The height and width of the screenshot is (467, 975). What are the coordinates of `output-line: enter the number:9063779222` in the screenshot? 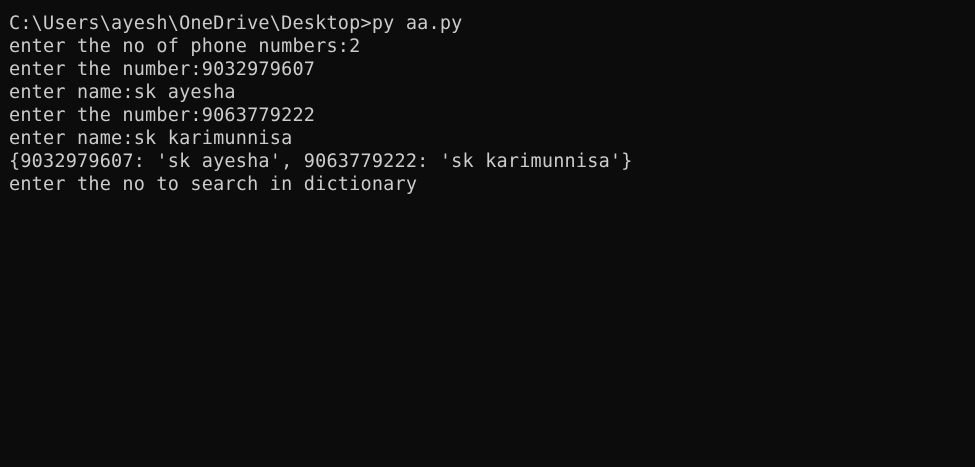 It's located at (162, 115).